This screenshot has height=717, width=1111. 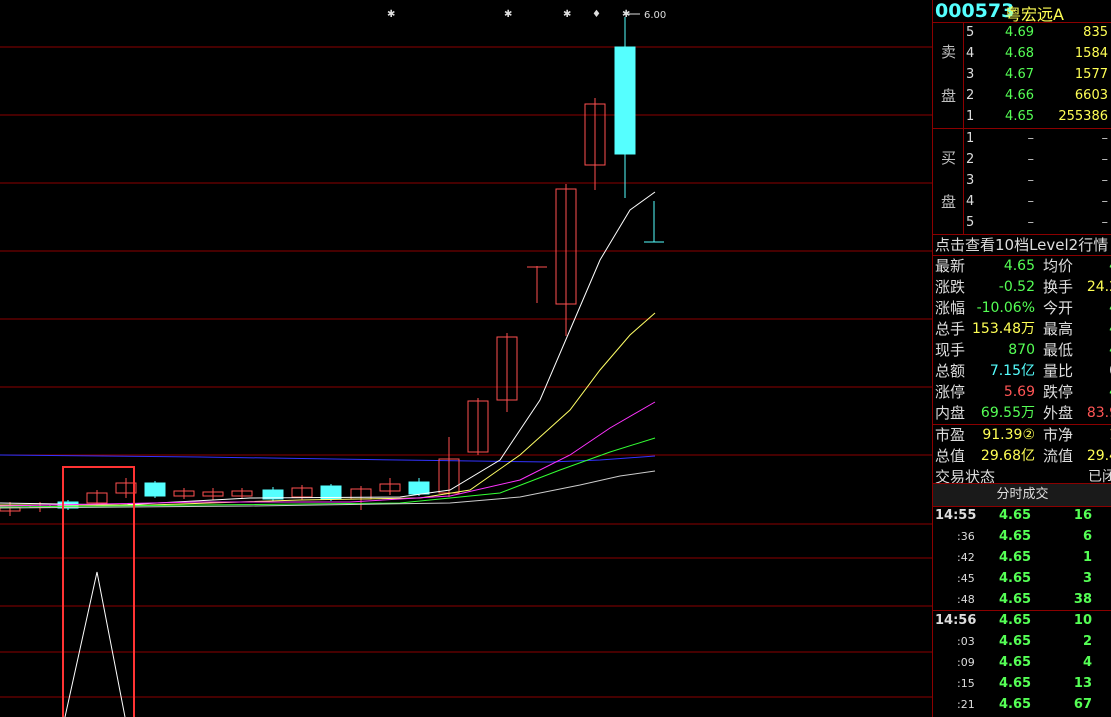 I want to click on stat-turnover: 换手24.2, so click(x=1077, y=287).